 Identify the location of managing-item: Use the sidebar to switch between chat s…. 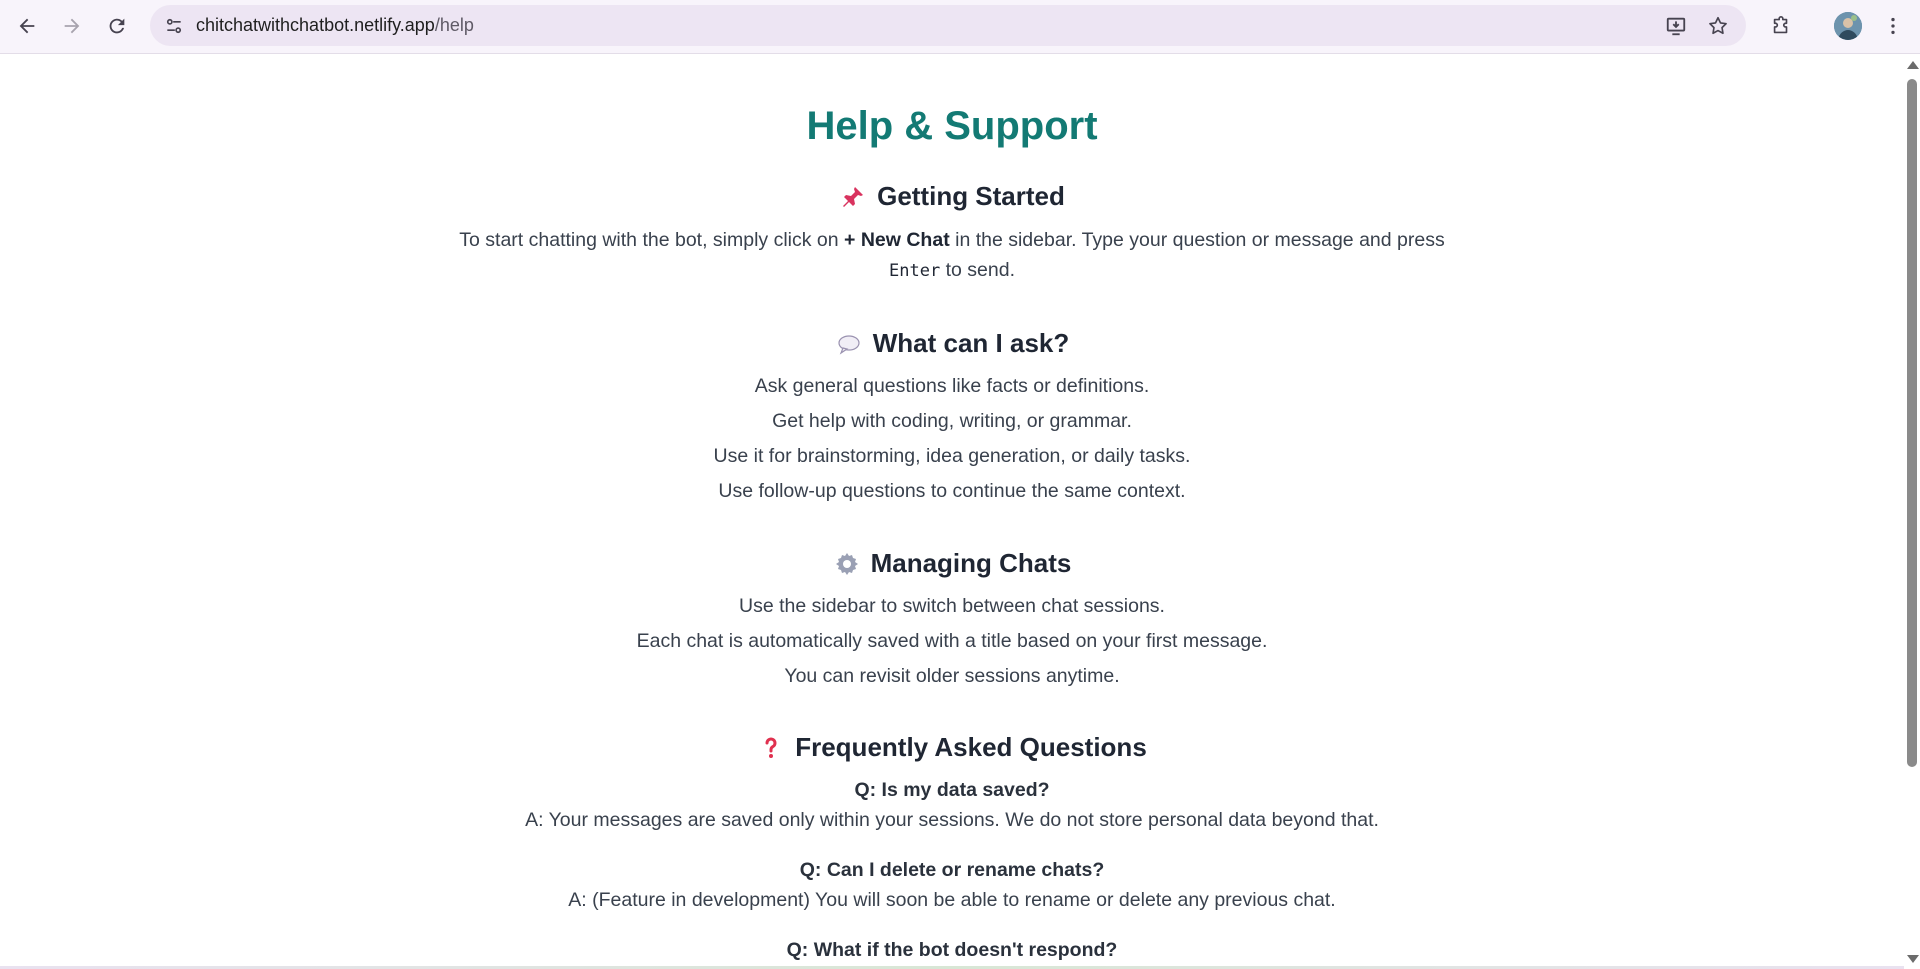
(952, 606).